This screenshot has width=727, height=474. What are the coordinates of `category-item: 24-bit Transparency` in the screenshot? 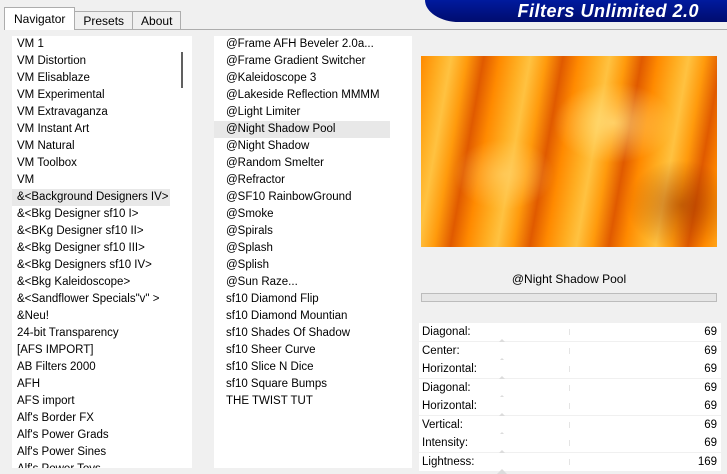 It's located at (102, 333).